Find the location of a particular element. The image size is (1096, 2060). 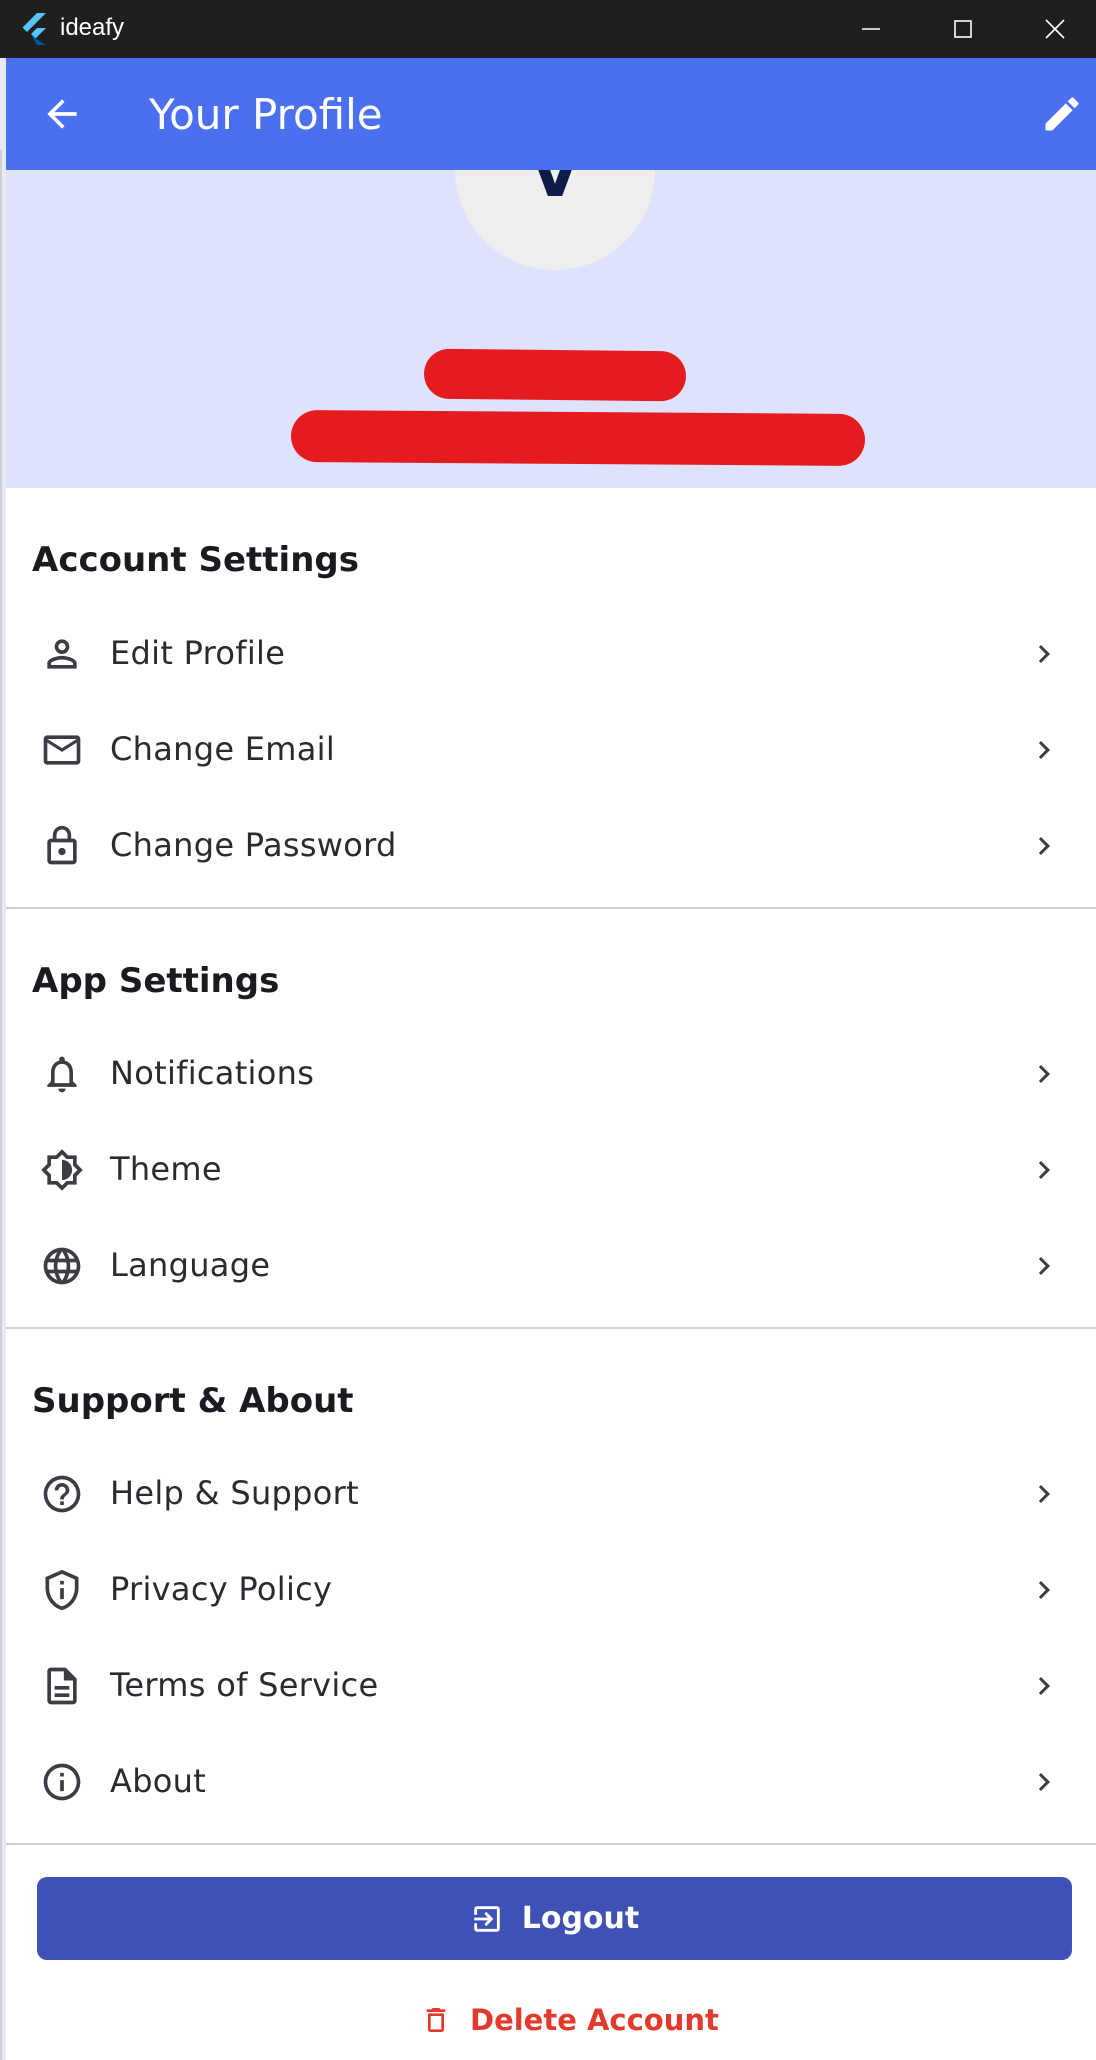

menu-item-label: About is located at coordinates (158, 1781).